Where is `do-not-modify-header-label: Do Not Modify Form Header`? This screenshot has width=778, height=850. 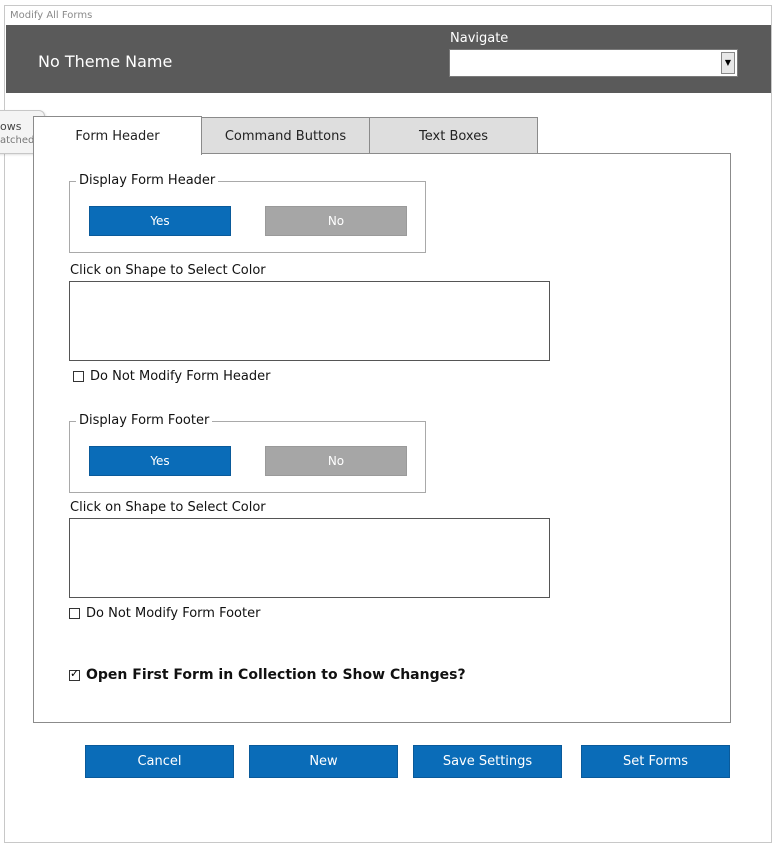 do-not-modify-header-label: Do Not Modify Form Header is located at coordinates (180, 376).